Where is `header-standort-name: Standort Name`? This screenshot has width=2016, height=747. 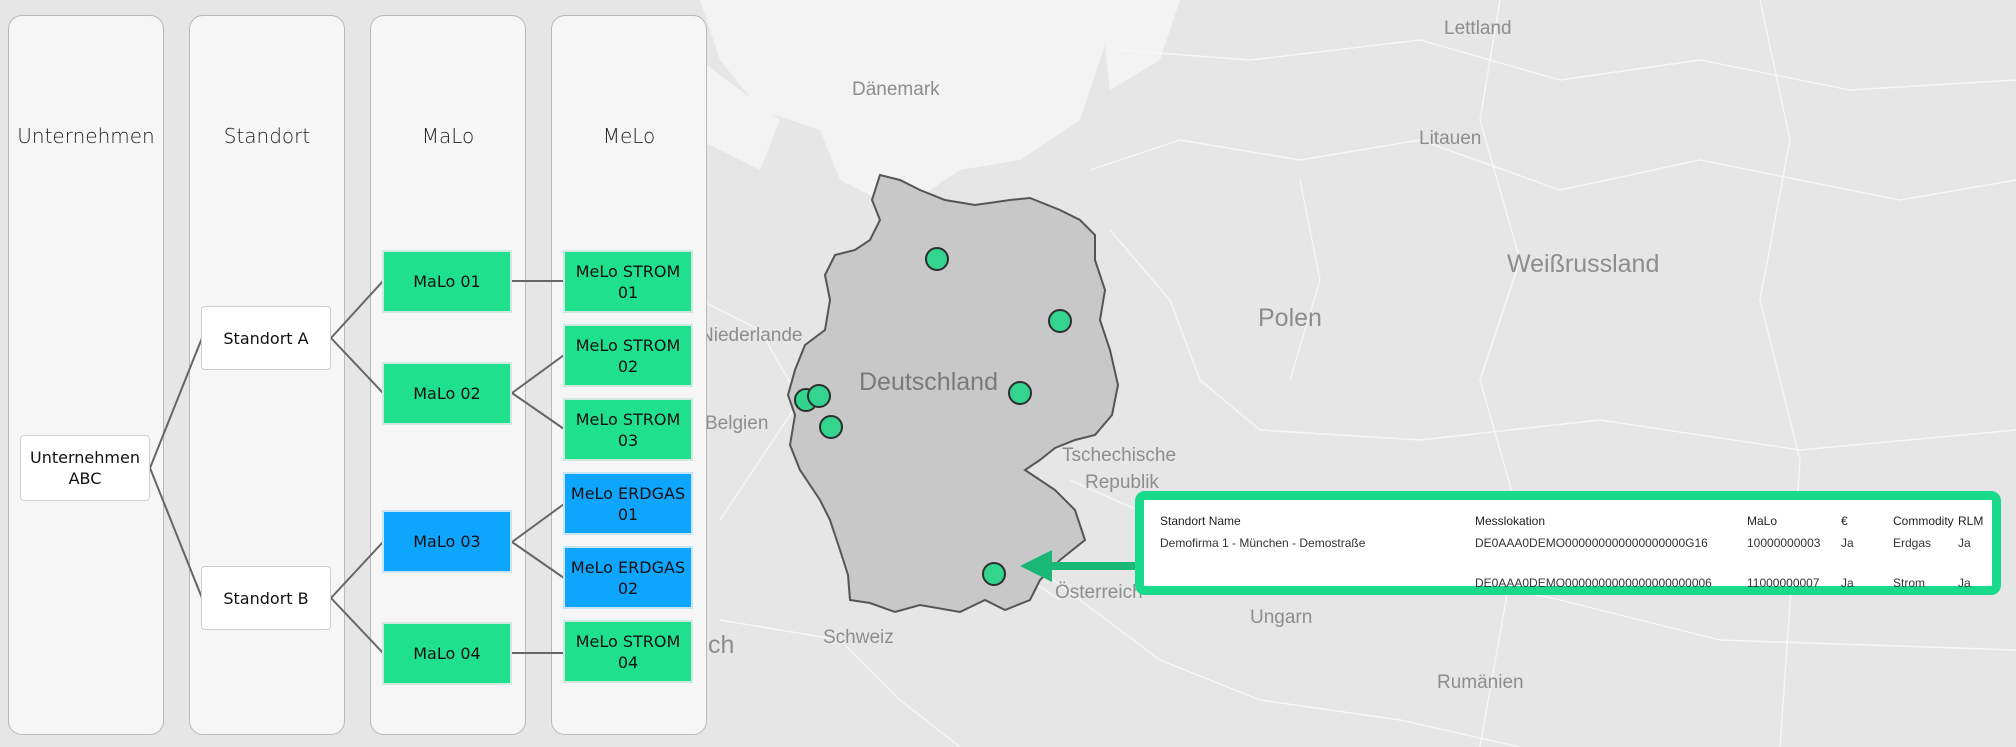 header-standort-name: Standort Name is located at coordinates (1200, 521).